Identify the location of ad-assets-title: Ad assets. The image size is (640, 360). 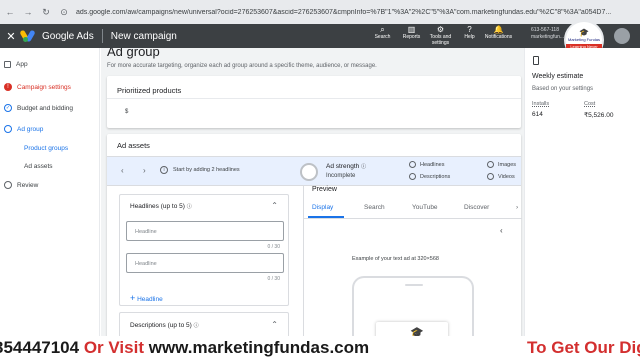
(133, 145).